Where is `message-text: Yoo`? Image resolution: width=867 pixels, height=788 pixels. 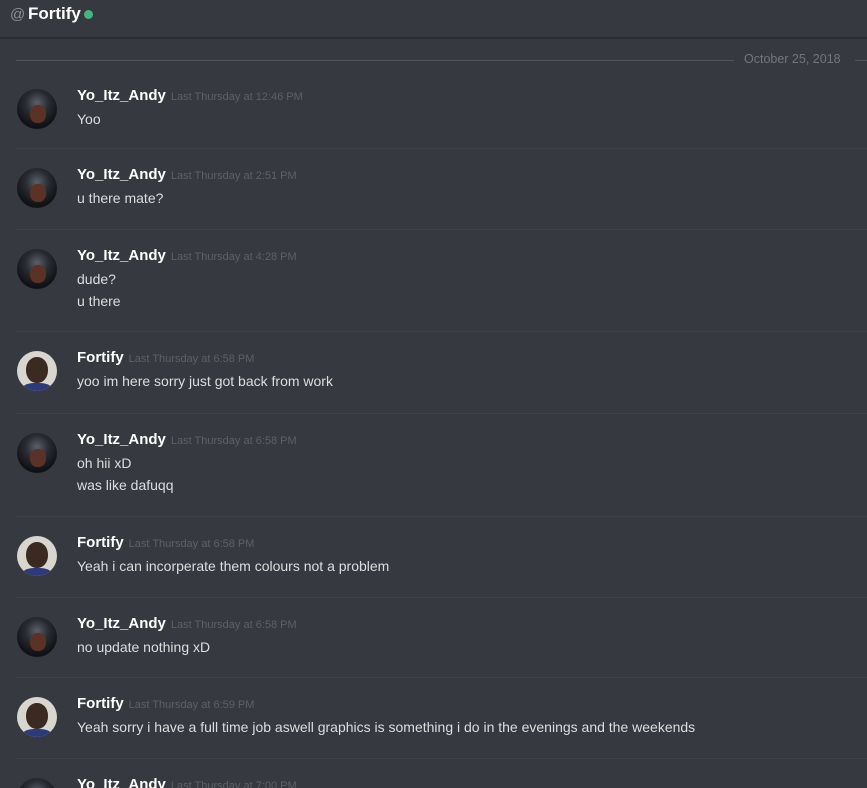
message-text: Yoo is located at coordinates (89, 119).